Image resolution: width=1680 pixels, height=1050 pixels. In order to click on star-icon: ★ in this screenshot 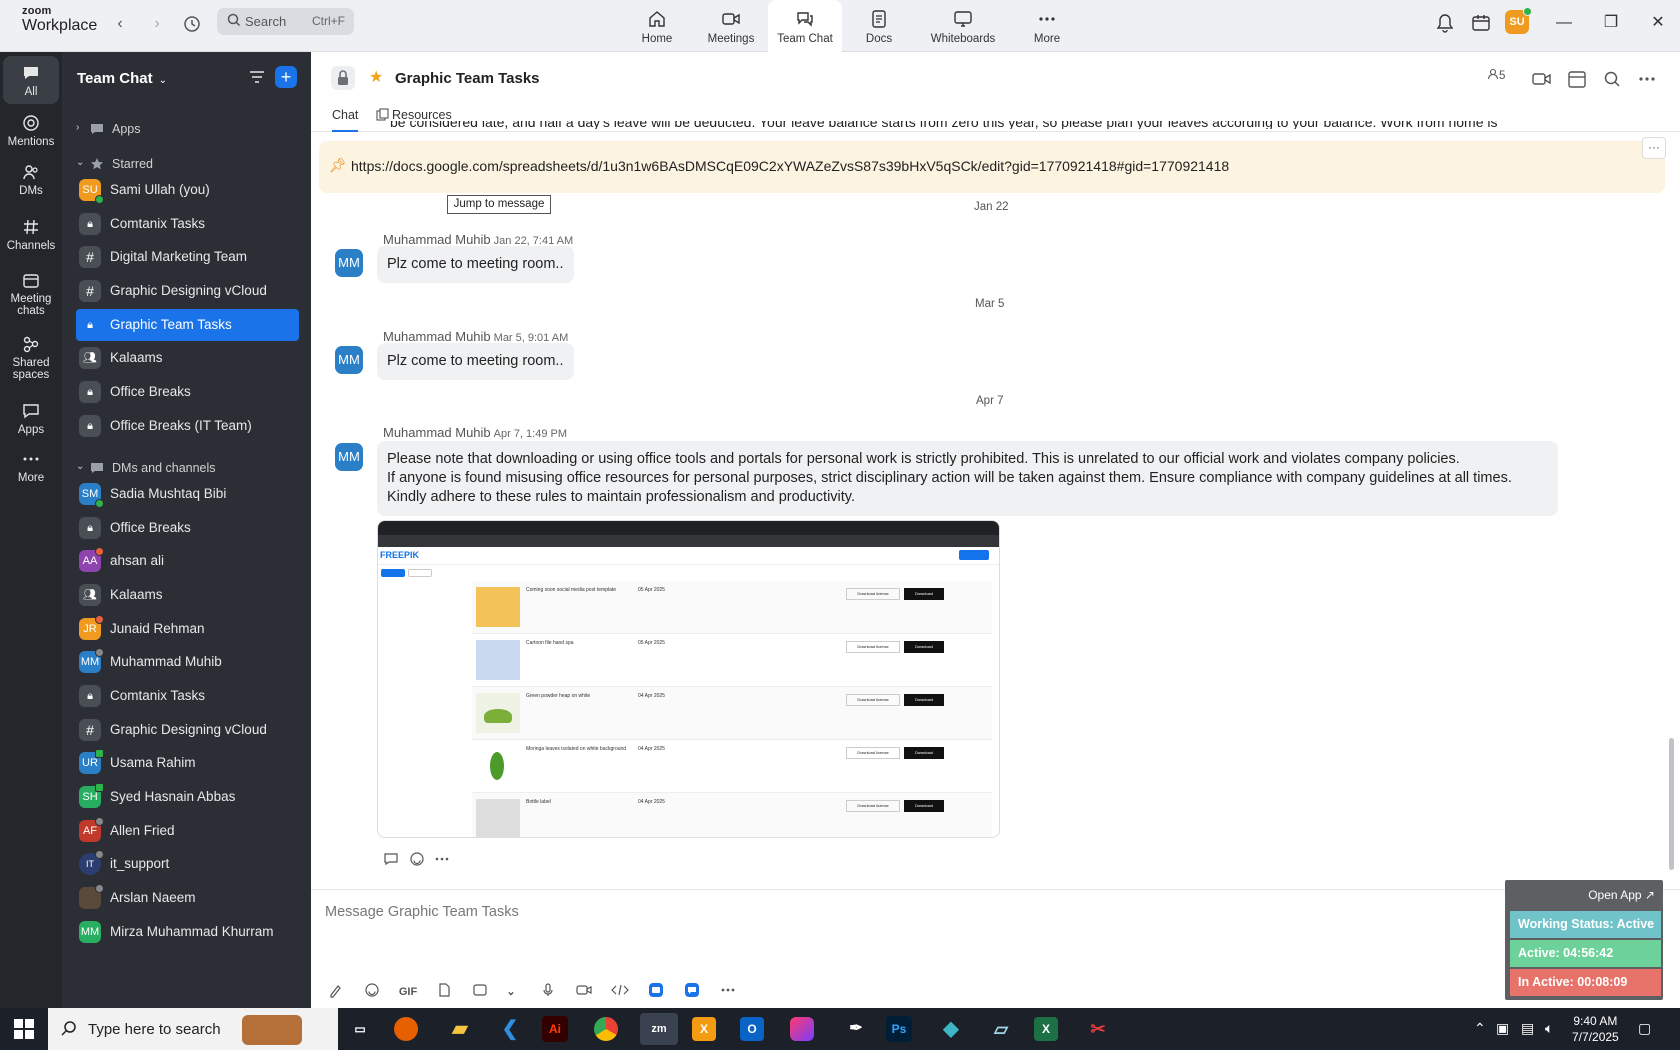, I will do `click(376, 77)`.